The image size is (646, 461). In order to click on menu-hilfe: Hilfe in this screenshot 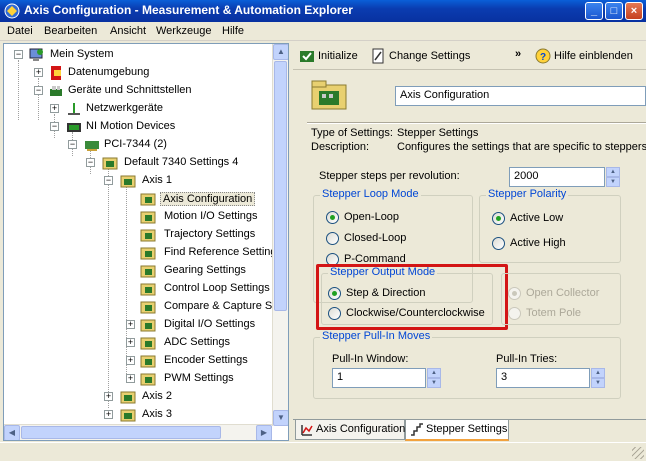, I will do `click(233, 31)`.